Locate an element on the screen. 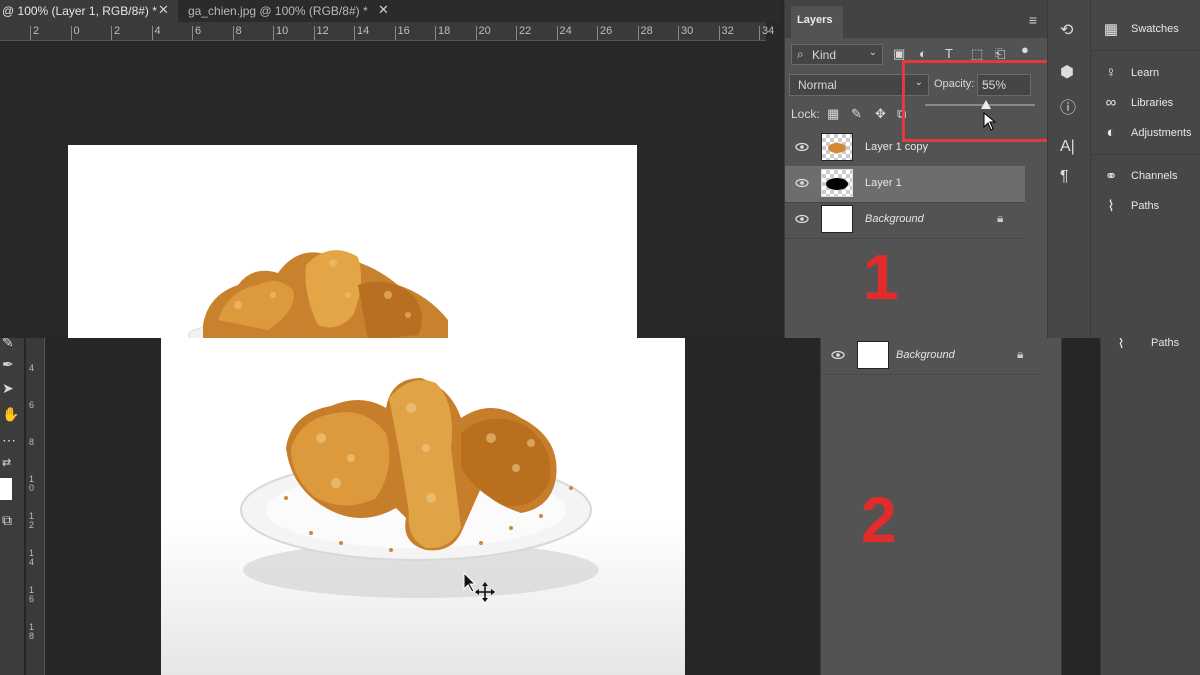  panel-icon-column: ⟲ ⬢ ⓘ A| ¶ is located at coordinates (1068, 169).